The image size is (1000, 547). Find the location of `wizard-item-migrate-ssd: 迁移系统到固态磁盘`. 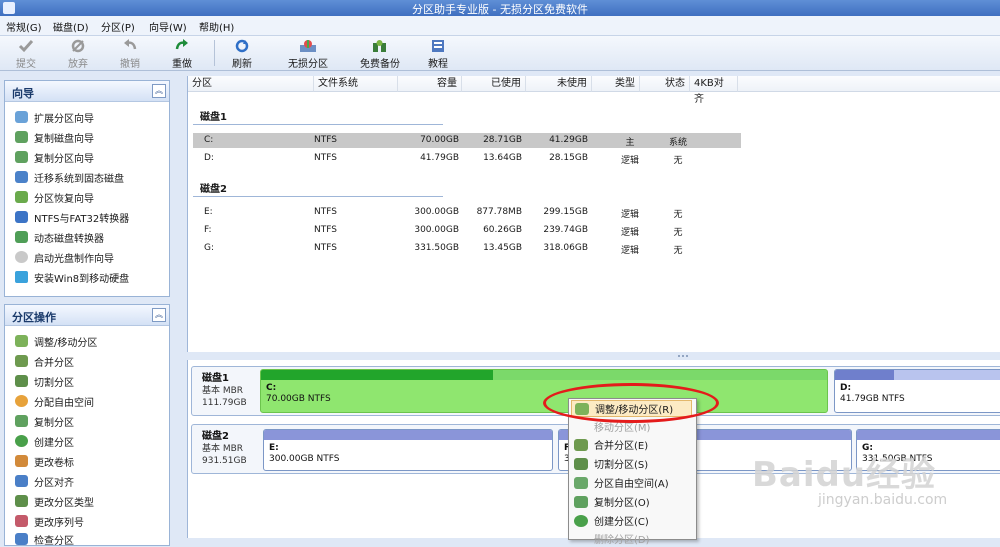

wizard-item-migrate-ssd: 迁移系统到固态磁盘 is located at coordinates (69, 177).